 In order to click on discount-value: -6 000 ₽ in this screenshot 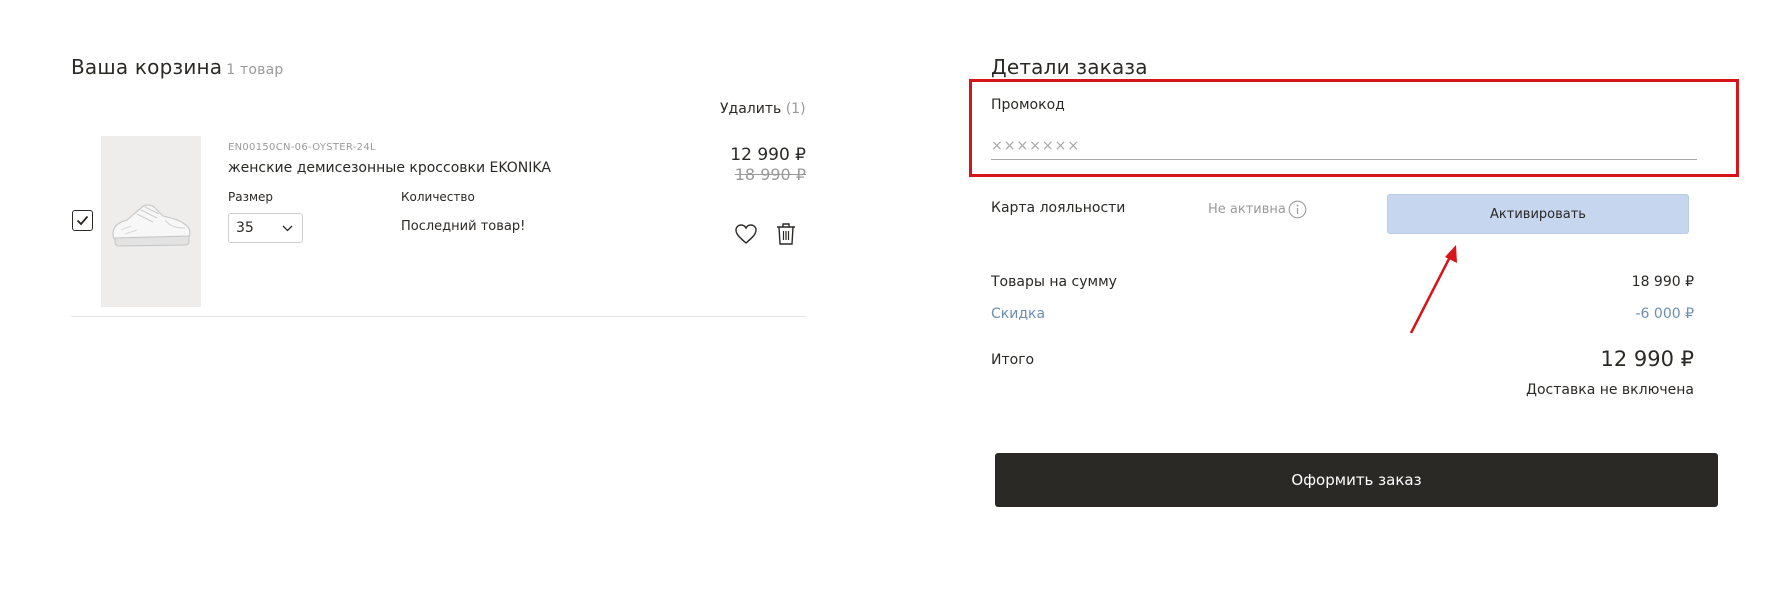, I will do `click(1665, 314)`.